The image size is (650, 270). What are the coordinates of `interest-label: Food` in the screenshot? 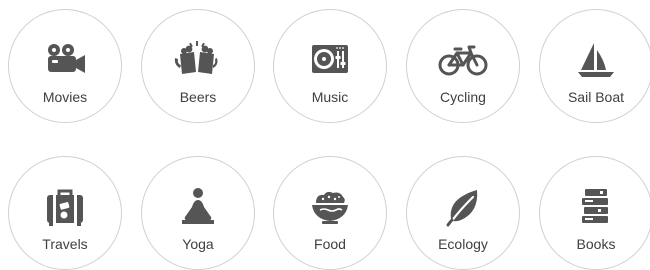 It's located at (330, 244).